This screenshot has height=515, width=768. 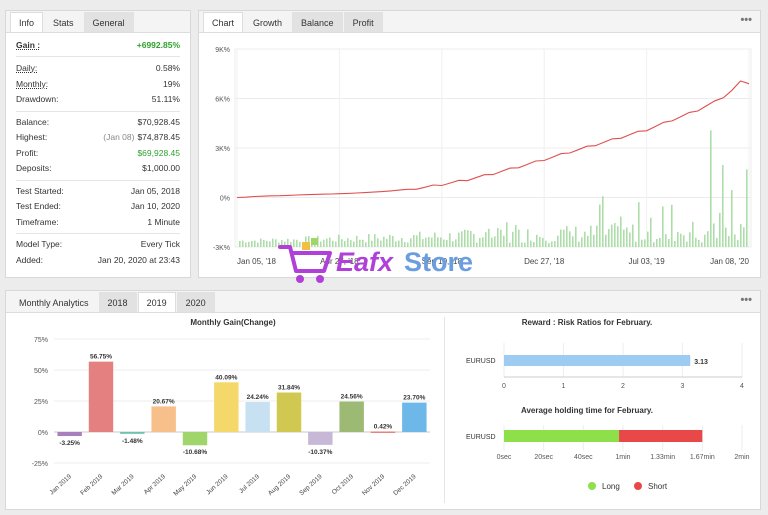 I want to click on chart-menu-icon: •••, so click(x=746, y=20).